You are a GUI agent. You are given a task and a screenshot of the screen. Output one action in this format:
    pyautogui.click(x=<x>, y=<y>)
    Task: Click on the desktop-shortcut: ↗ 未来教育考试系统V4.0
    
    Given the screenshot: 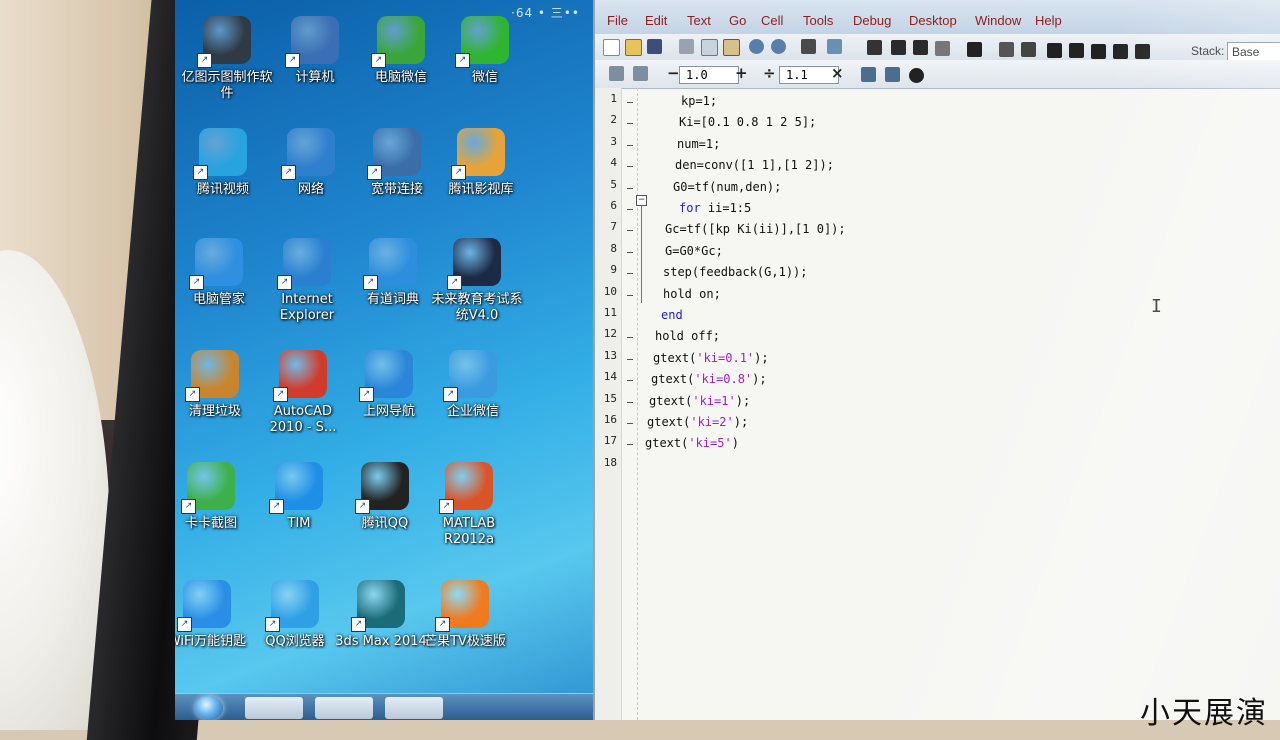 What is the action you would take?
    pyautogui.click(x=477, y=281)
    